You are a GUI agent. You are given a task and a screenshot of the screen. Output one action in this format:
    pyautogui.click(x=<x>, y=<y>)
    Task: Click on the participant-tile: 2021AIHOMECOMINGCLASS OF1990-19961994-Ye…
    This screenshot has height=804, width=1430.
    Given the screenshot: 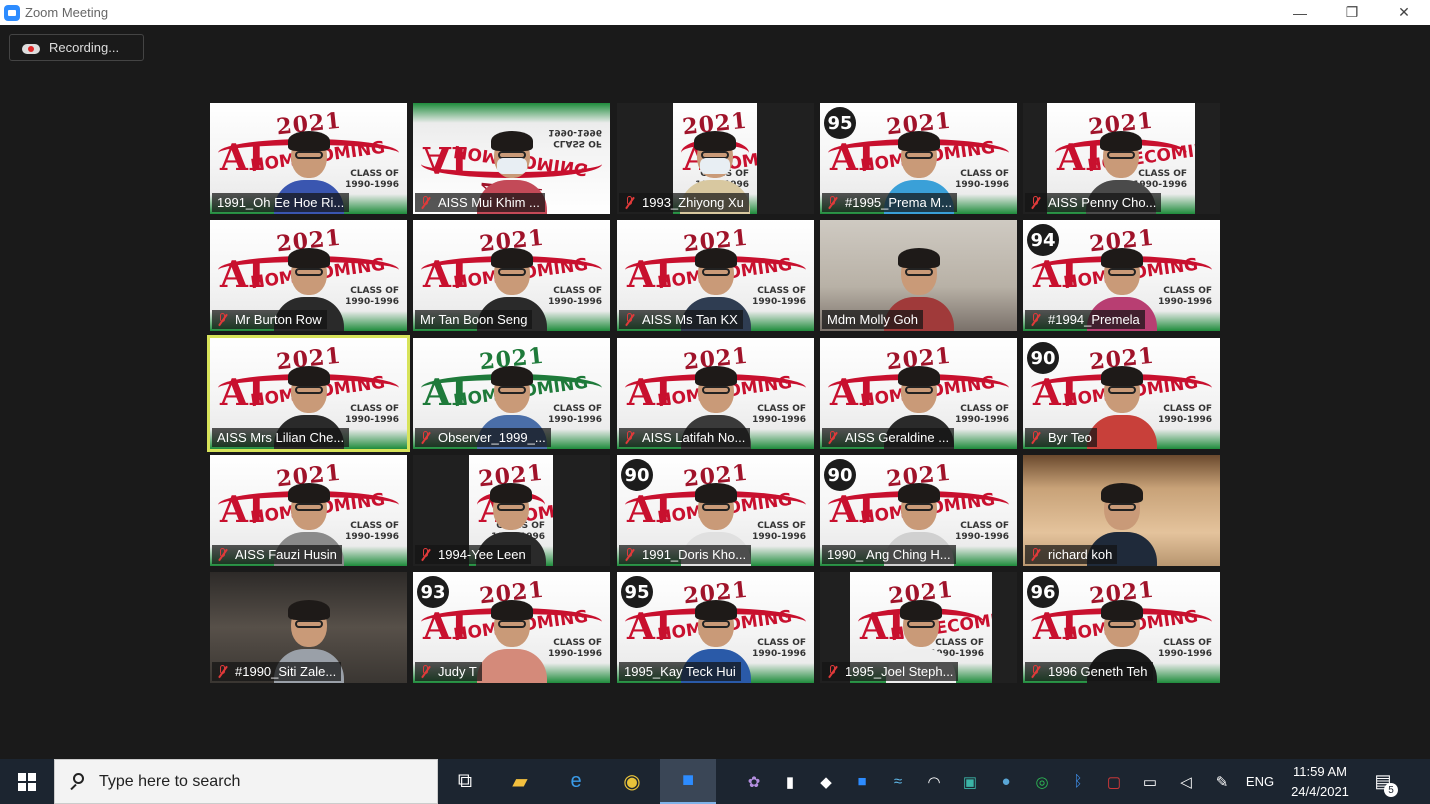 What is the action you would take?
    pyautogui.click(x=511, y=510)
    